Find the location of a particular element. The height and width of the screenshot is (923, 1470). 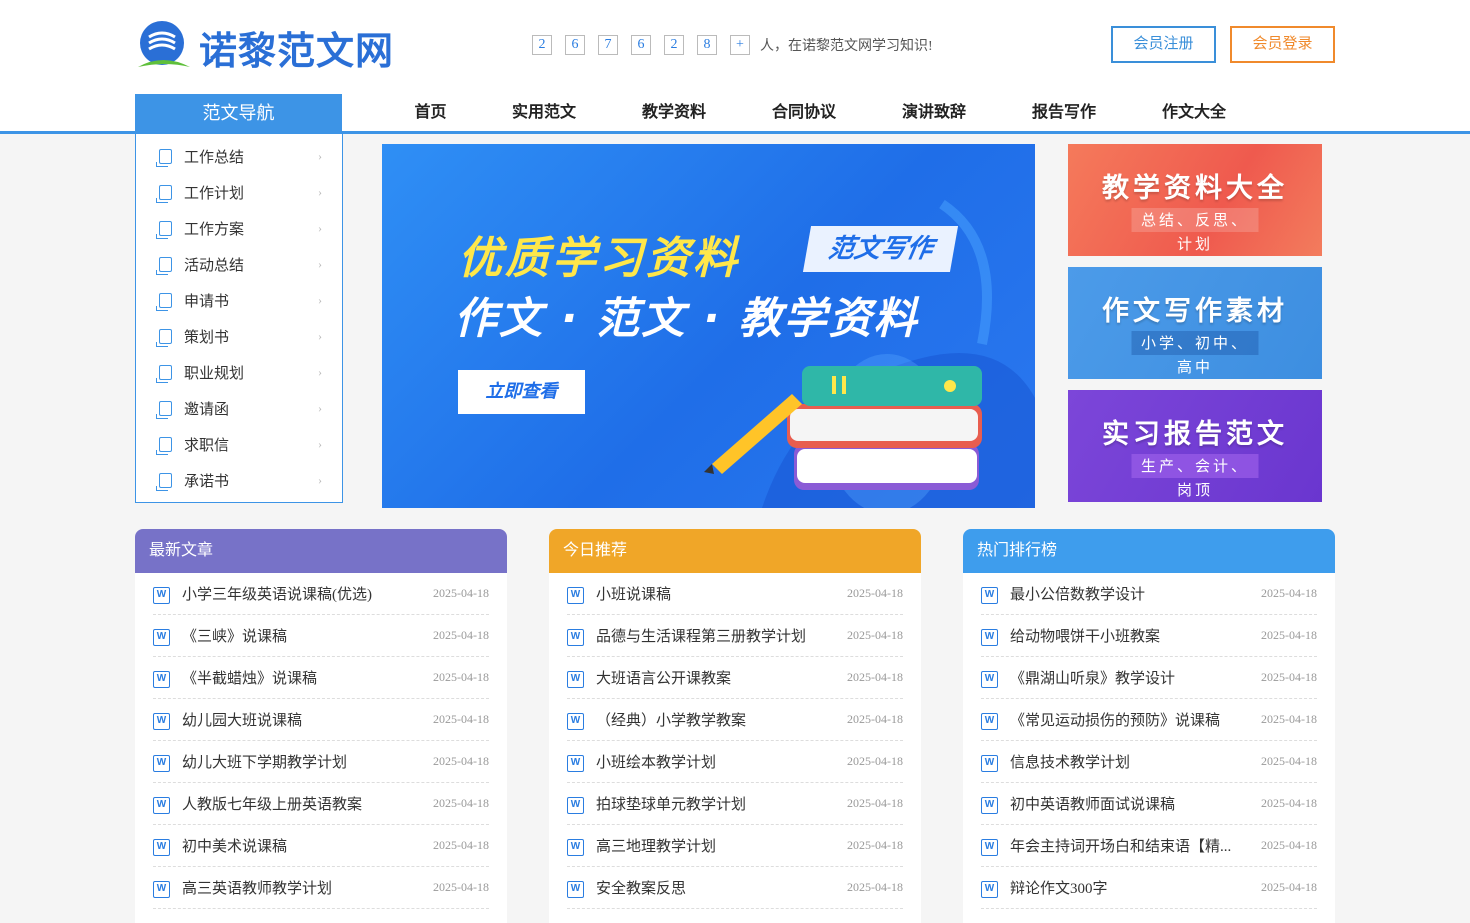

sidebar-item: 工作方案 › is located at coordinates (239, 228).